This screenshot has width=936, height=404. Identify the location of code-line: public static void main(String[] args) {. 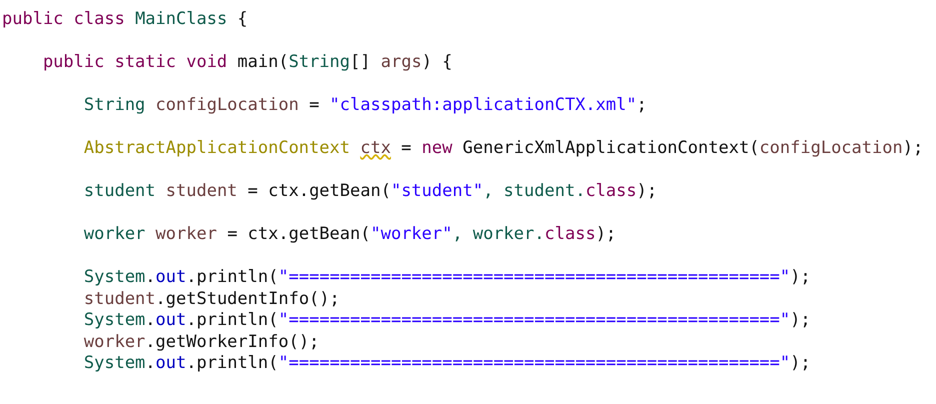
(247, 63).